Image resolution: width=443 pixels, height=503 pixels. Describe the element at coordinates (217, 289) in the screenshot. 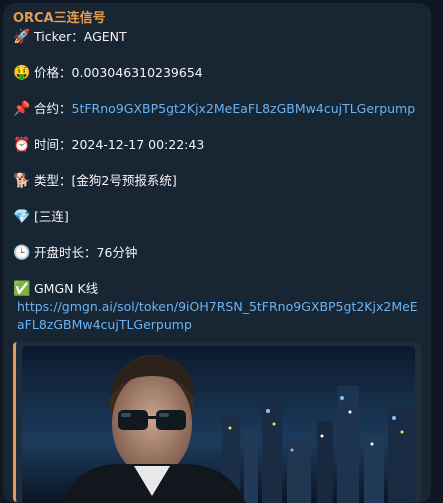

I see `gmgn-line: ✅ GMGN K线` at that location.